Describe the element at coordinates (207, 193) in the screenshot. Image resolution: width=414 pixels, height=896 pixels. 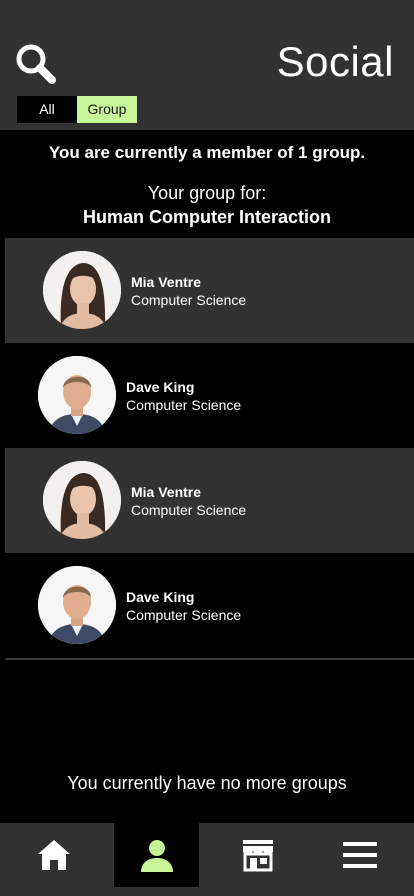
I see `group-for-label: Your group for:` at that location.